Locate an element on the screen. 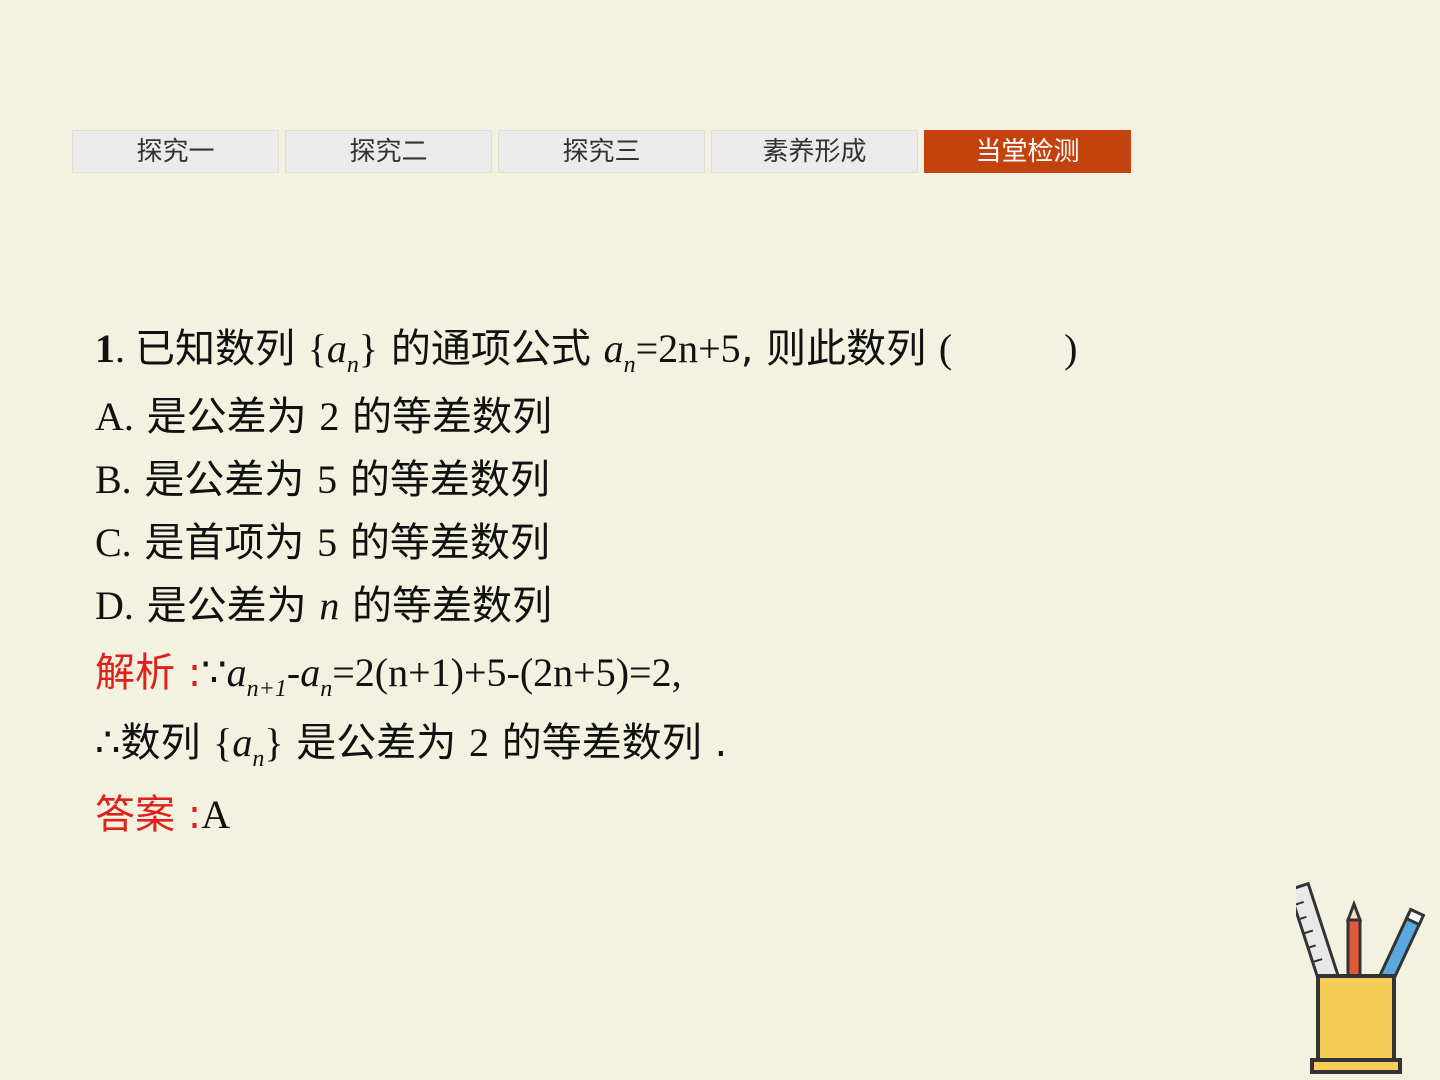  conclusion-text: 是公差为 is located at coordinates (376, 743).